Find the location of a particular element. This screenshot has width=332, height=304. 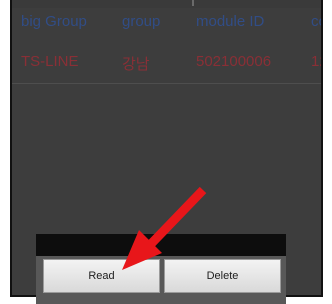

header-big-group: big Group is located at coordinates (54, 21).